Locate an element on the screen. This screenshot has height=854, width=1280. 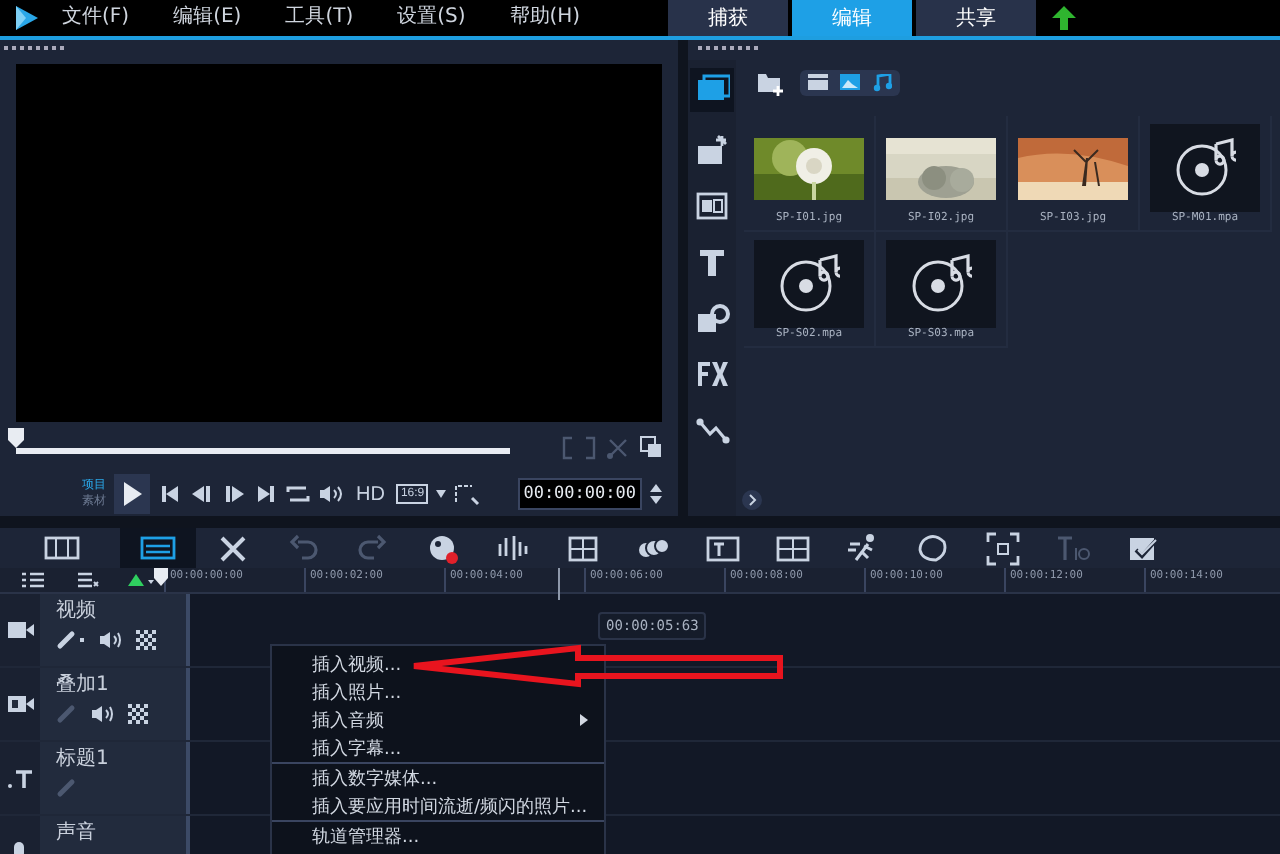
submenu-arrow-icon is located at coordinates (584, 720).